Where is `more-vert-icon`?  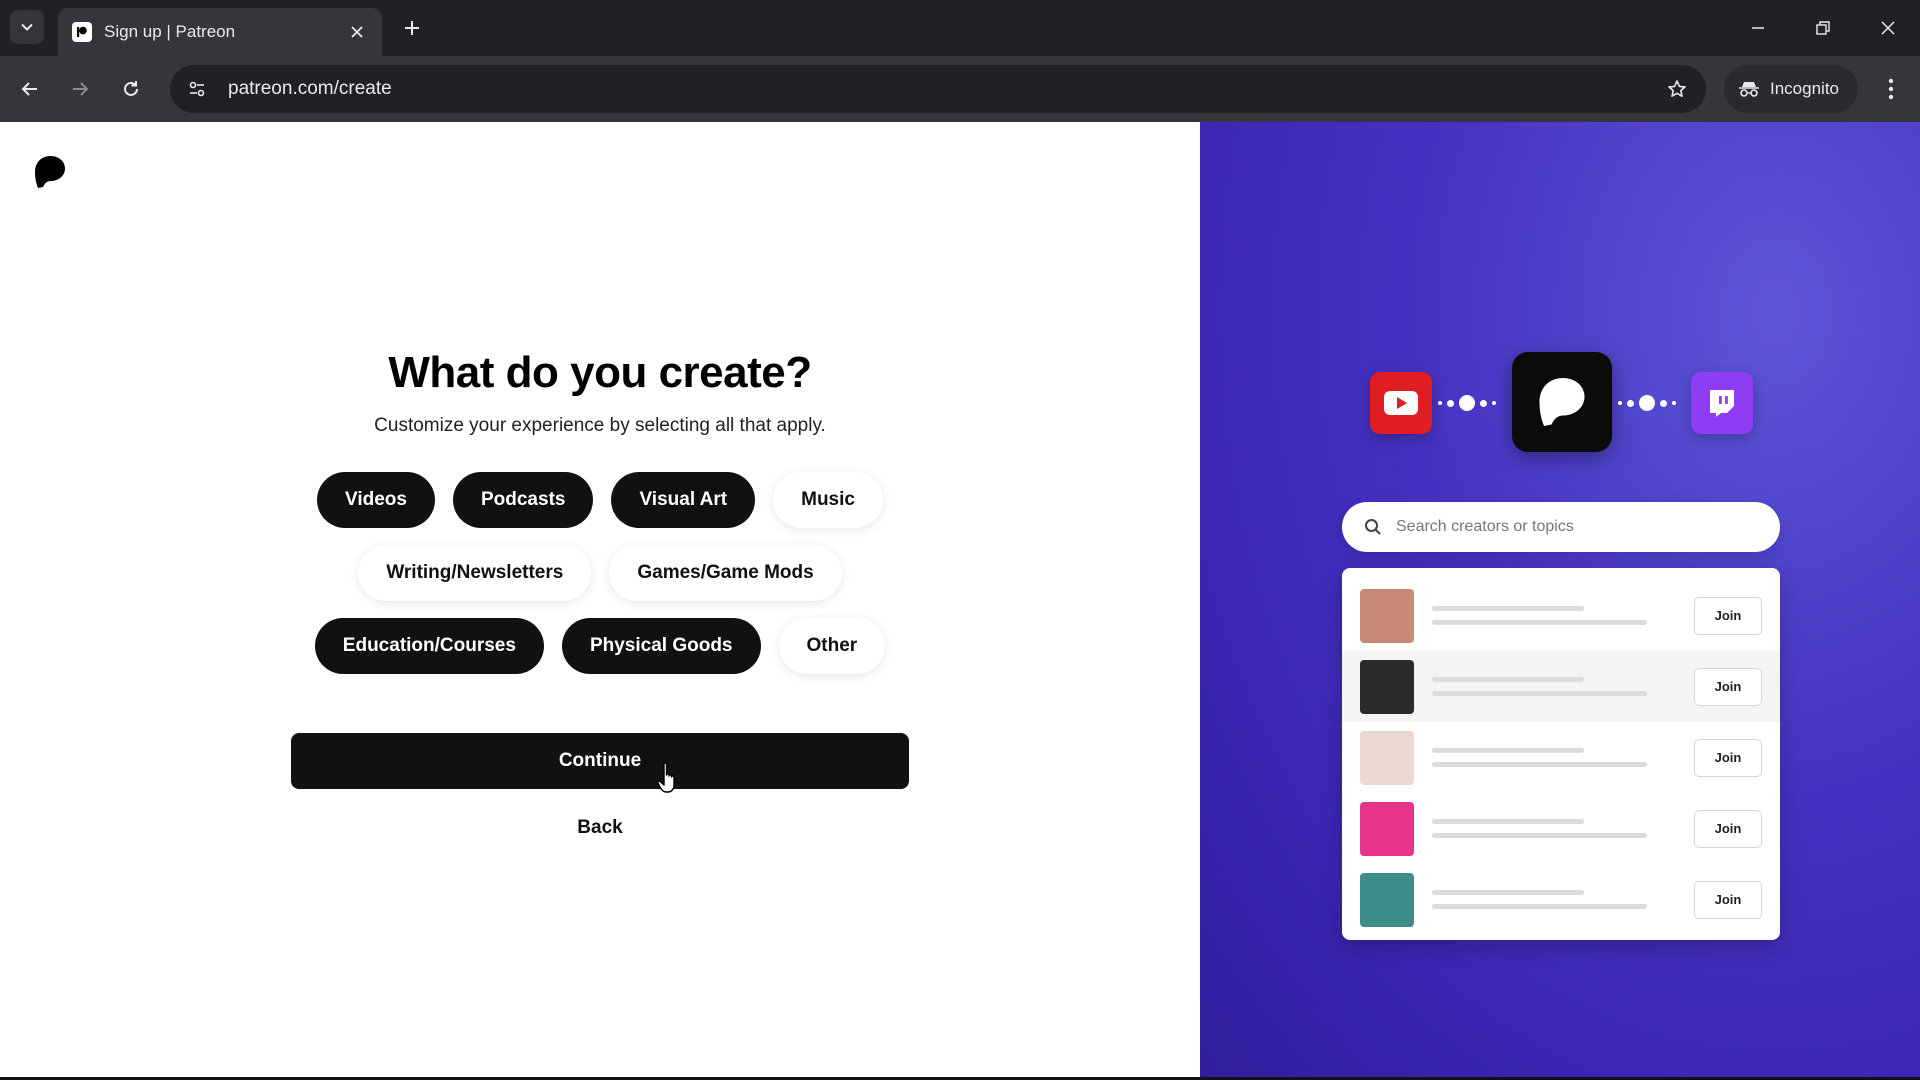 more-vert-icon is located at coordinates (1891, 89).